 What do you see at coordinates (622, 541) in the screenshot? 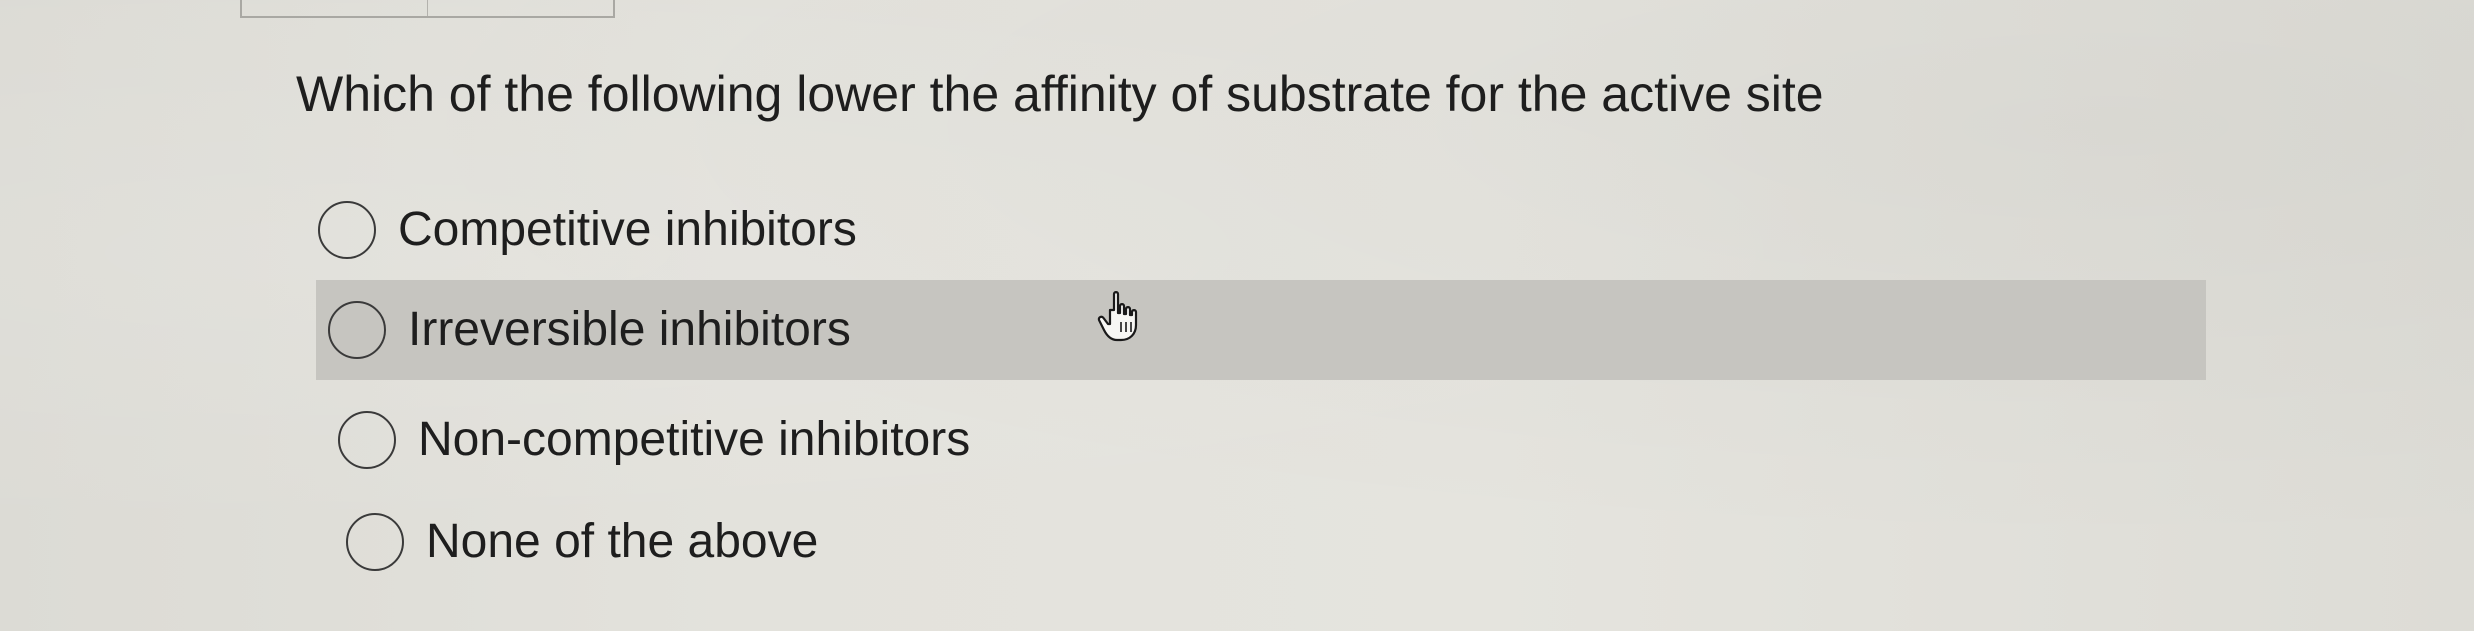
I see `option-label: None of the above` at bounding box center [622, 541].